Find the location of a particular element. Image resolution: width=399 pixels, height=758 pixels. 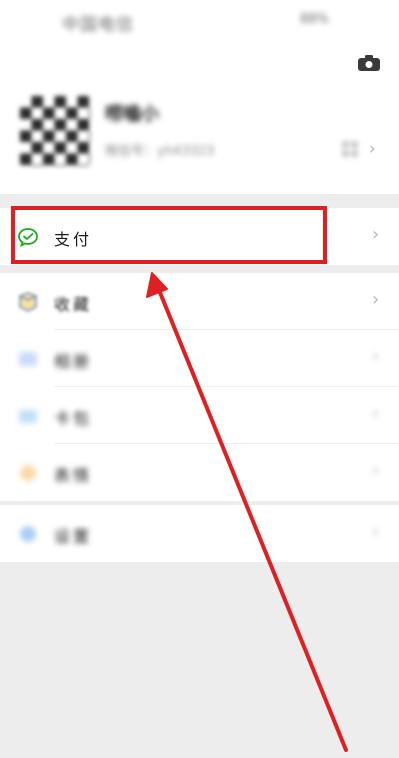

menu-item-label: 表情 is located at coordinates (73, 475).